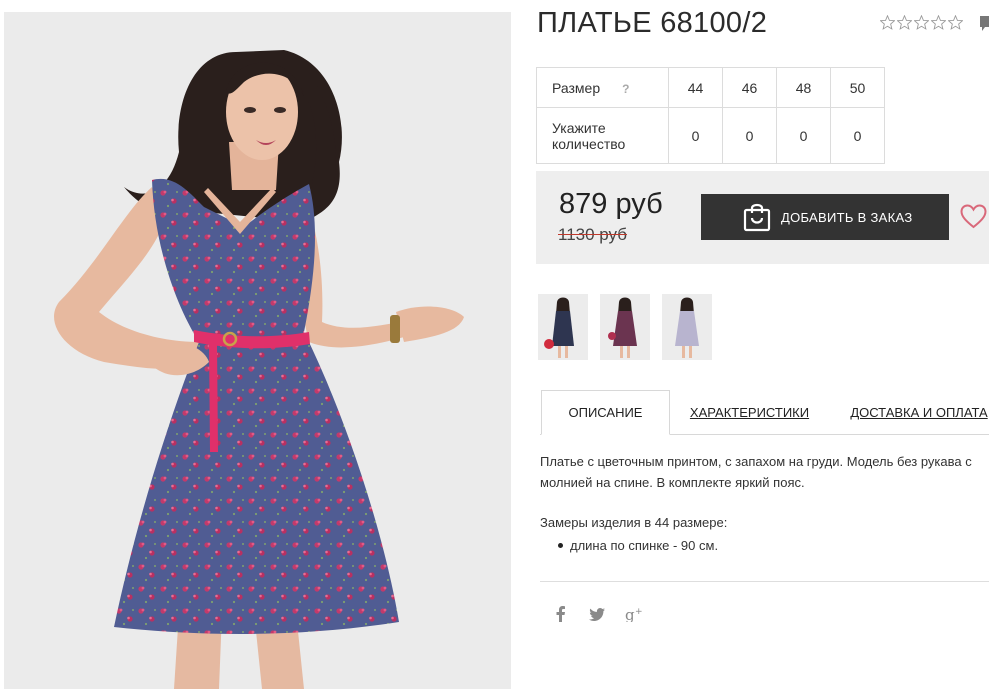 The height and width of the screenshot is (689, 989). What do you see at coordinates (602, 87) in the screenshot?
I see `size-header-cell: Размер?` at bounding box center [602, 87].